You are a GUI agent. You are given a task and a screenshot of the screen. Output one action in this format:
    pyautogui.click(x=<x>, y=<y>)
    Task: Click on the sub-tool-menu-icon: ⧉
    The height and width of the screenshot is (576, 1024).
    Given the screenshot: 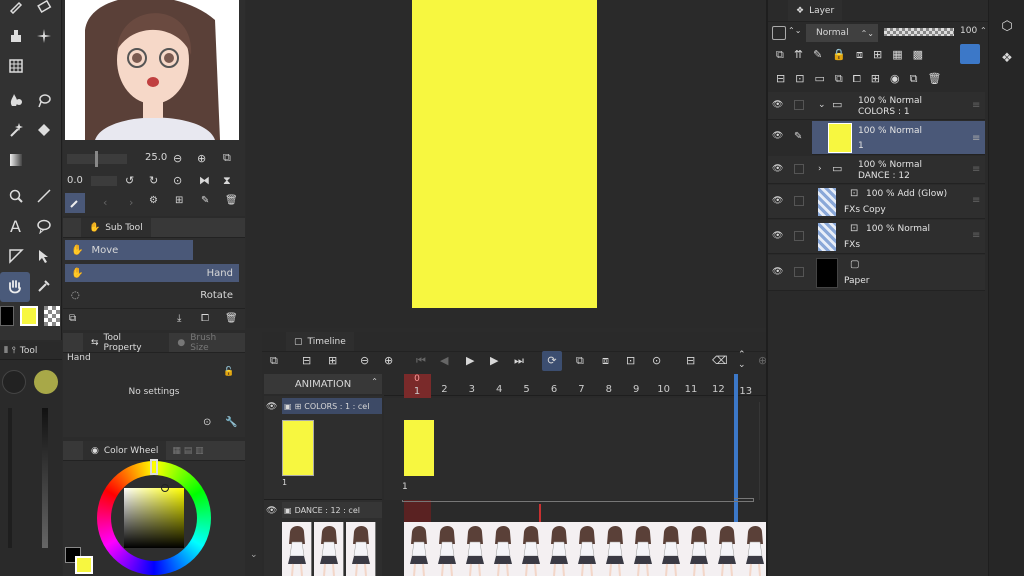 What is the action you would take?
    pyautogui.click(x=72, y=318)
    